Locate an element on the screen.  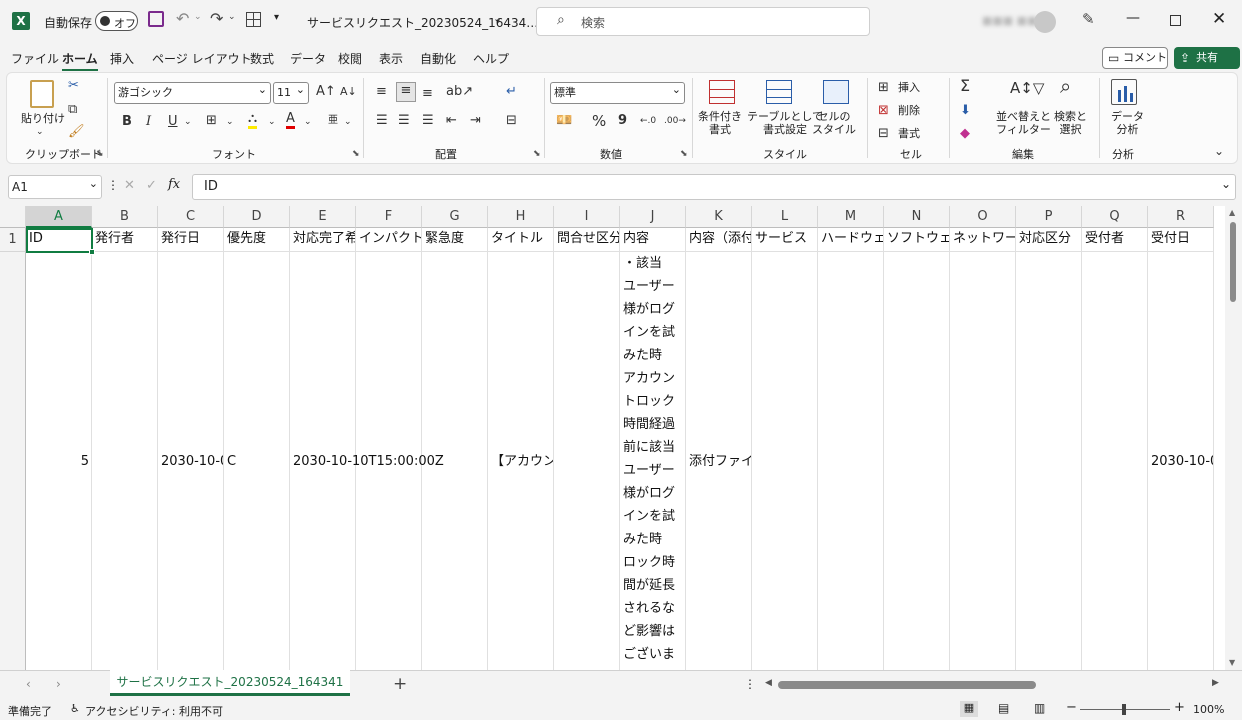
column-header-f: F is located at coordinates (389, 217).